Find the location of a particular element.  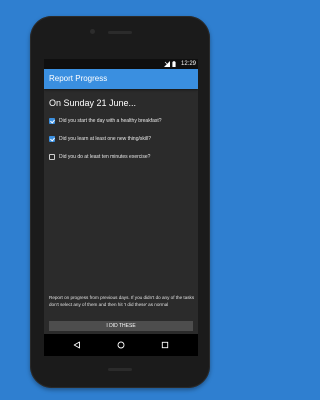

battery-icon is located at coordinates (175, 64).